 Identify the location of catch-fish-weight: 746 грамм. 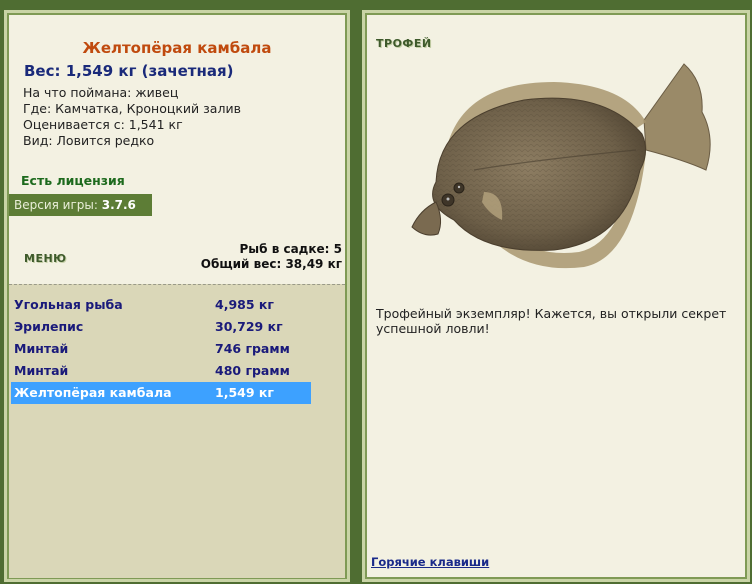
(252, 348).